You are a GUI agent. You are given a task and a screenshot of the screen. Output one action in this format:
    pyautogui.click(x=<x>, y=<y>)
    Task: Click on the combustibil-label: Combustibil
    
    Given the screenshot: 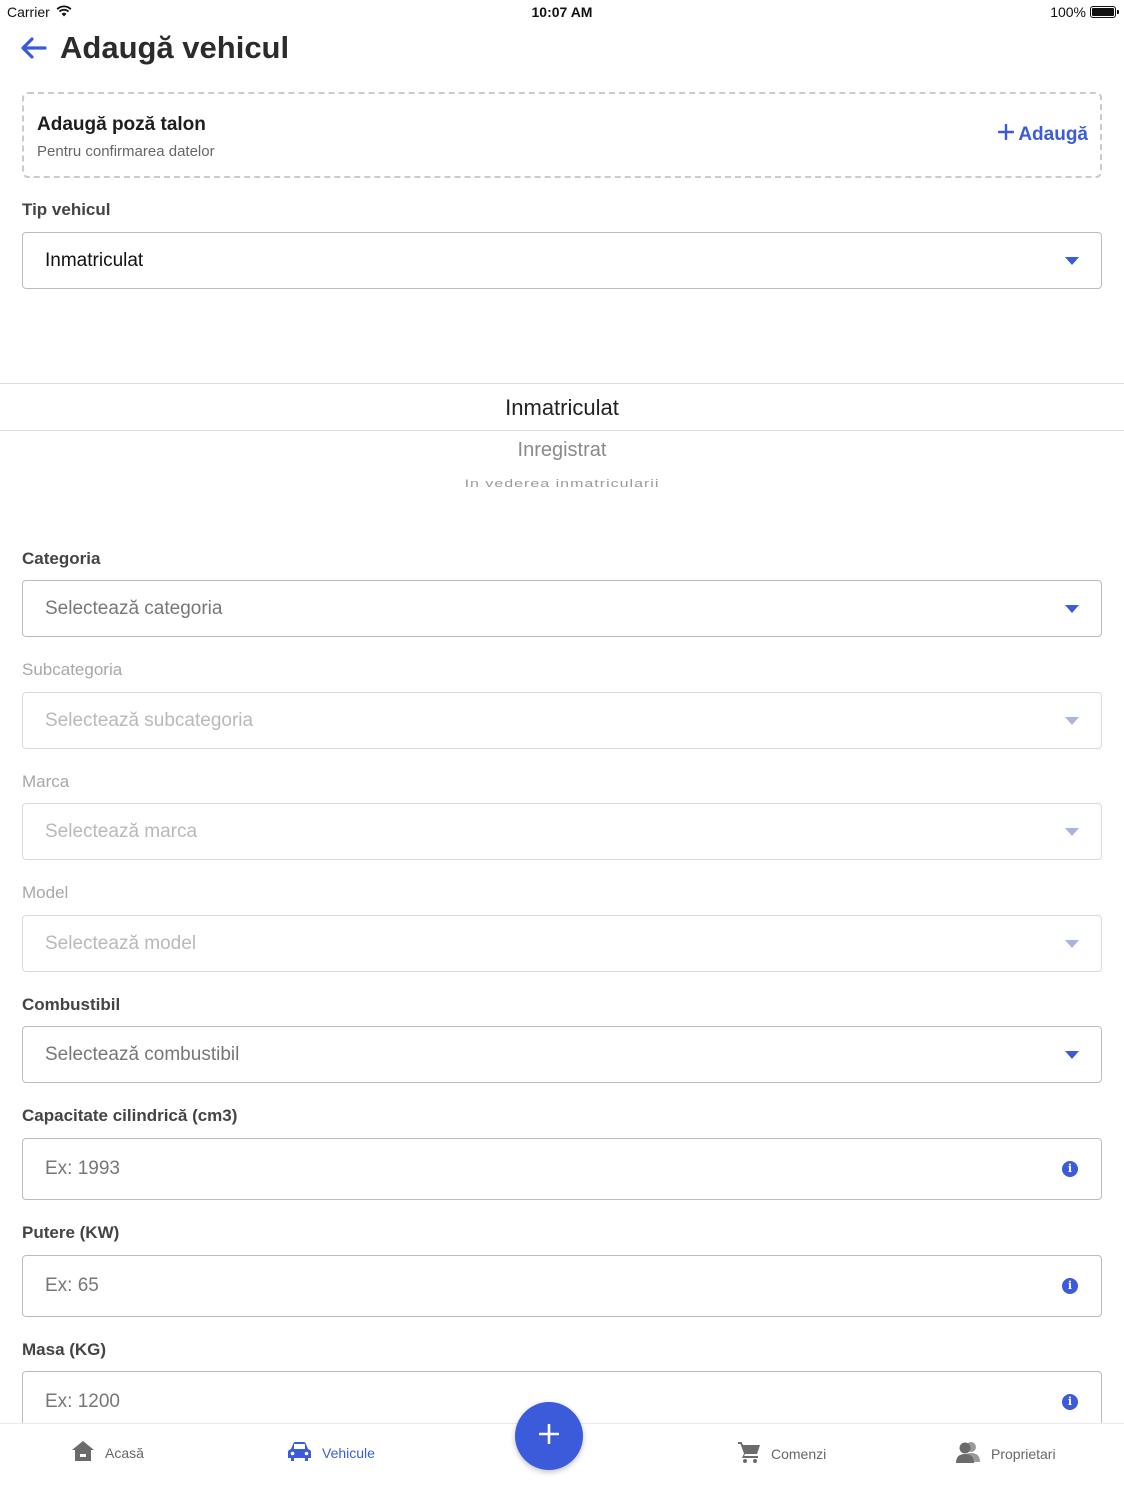 What is the action you would take?
    pyautogui.click(x=71, y=1004)
    